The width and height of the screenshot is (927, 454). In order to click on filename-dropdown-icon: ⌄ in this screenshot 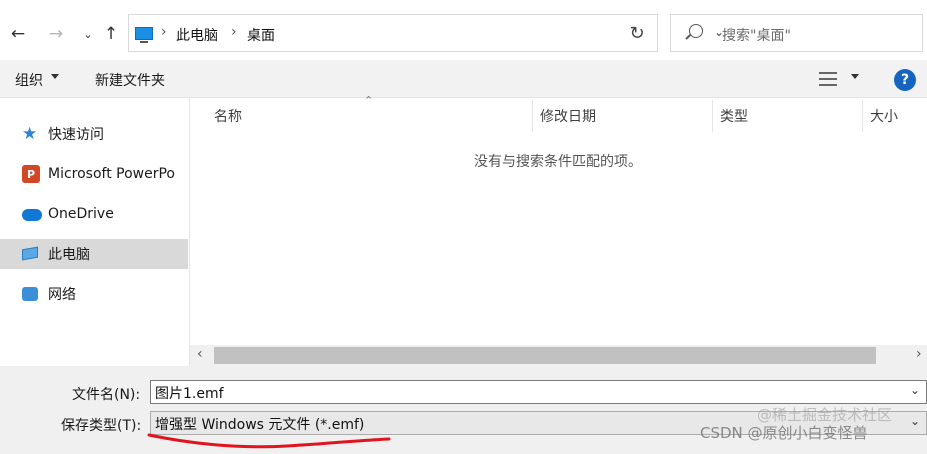, I will do `click(915, 390)`.